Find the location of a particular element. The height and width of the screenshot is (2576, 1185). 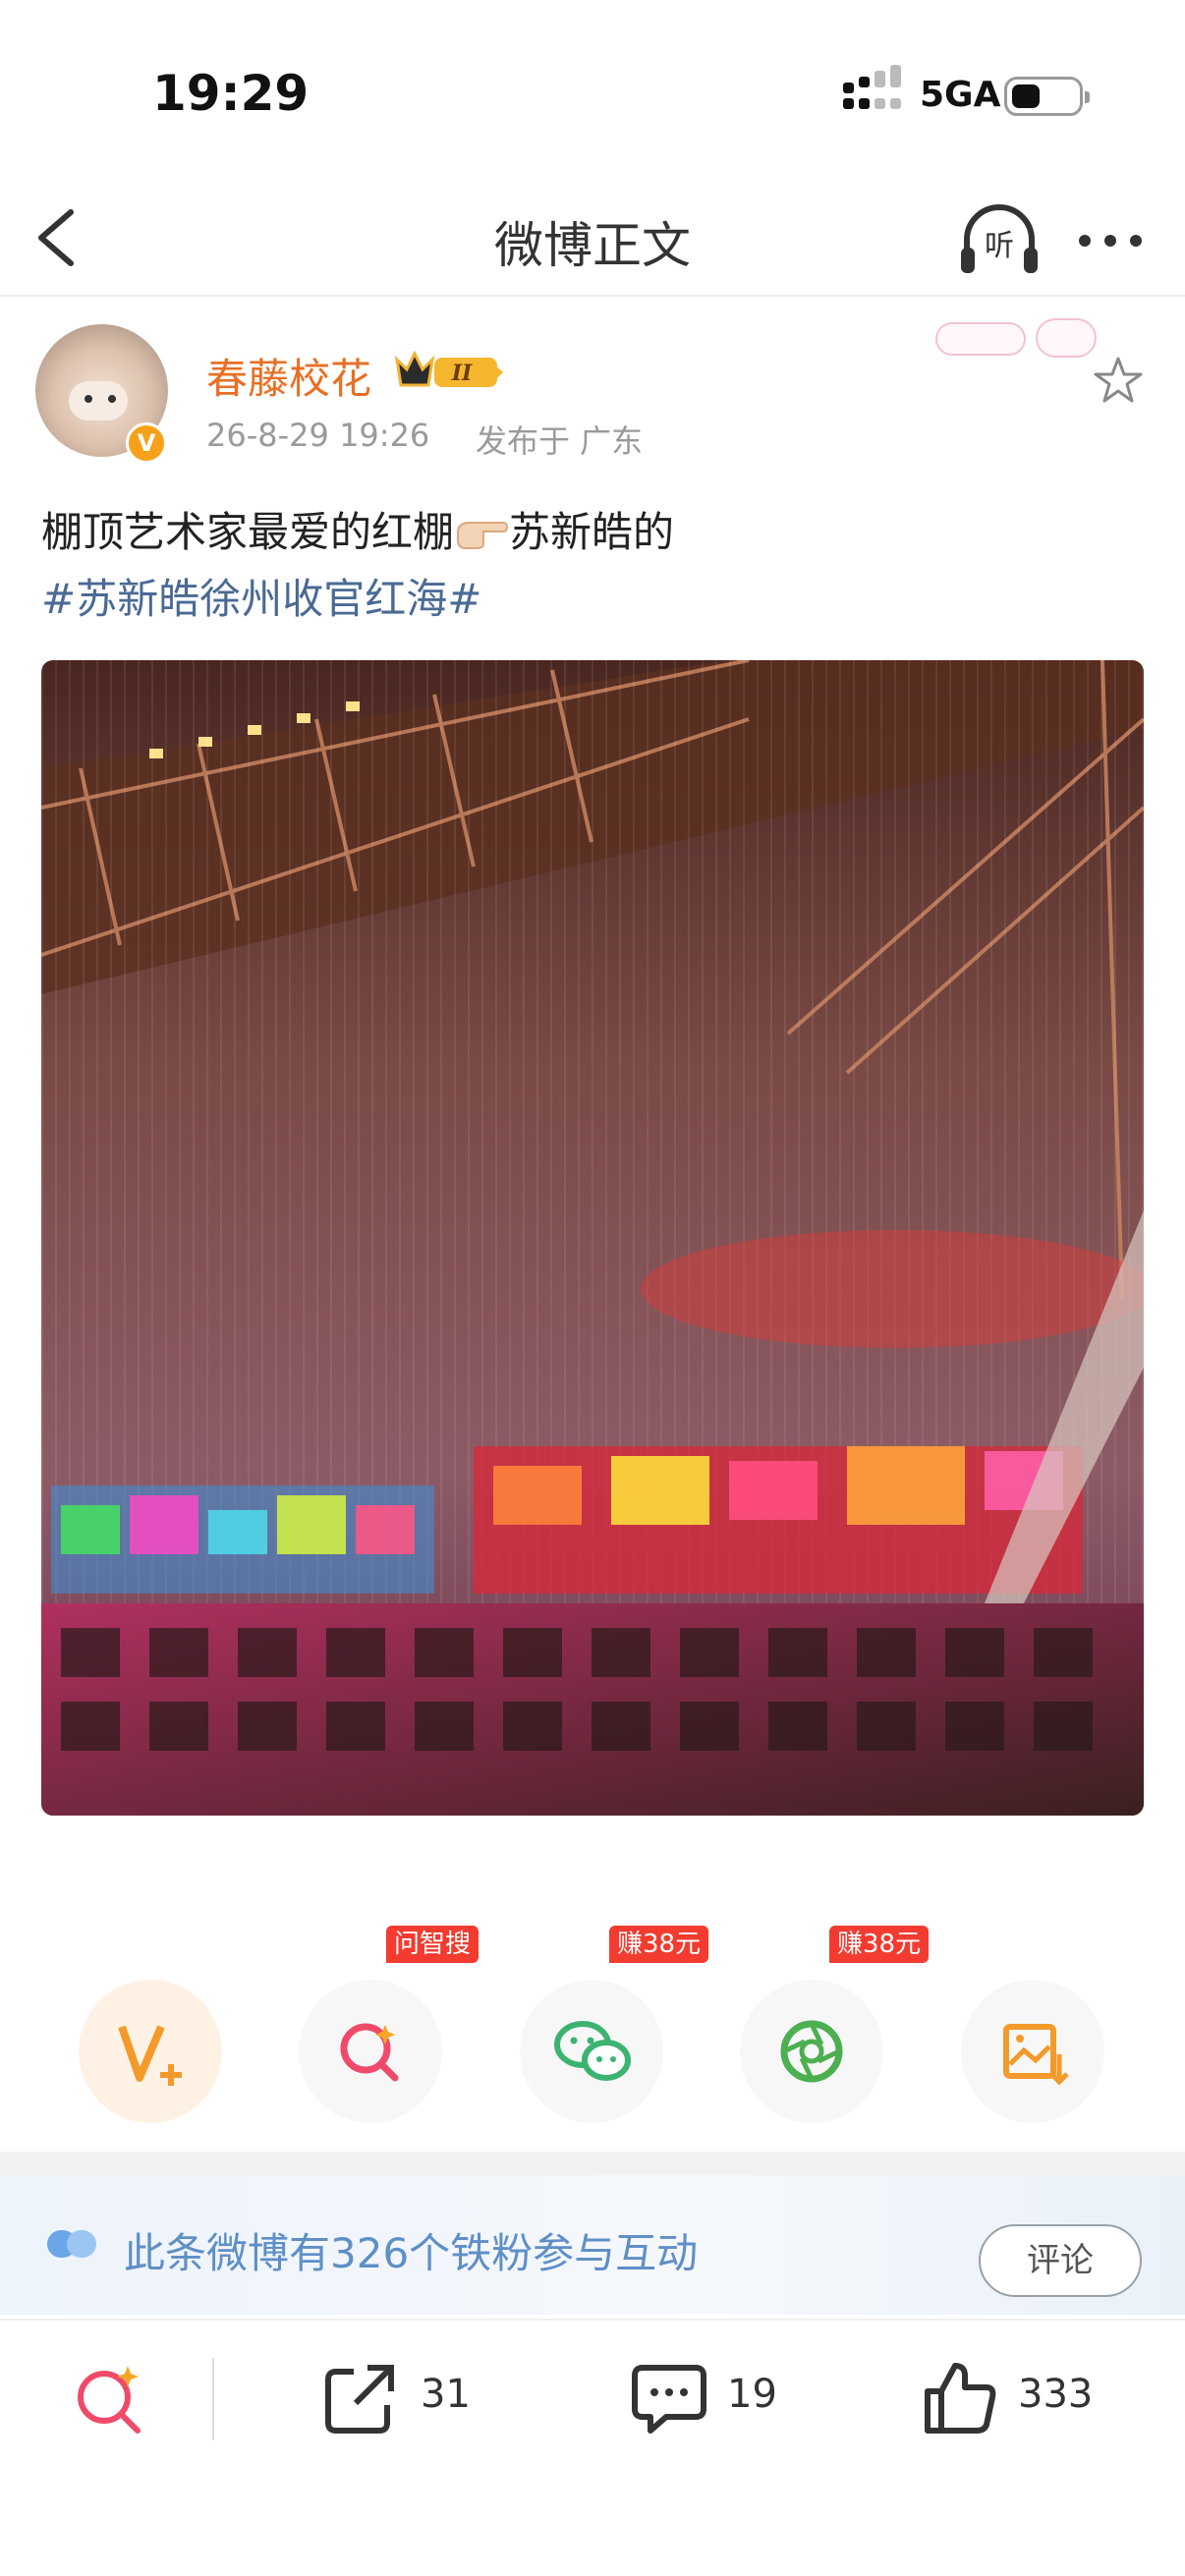

svg-text: II is located at coordinates (462, 373).